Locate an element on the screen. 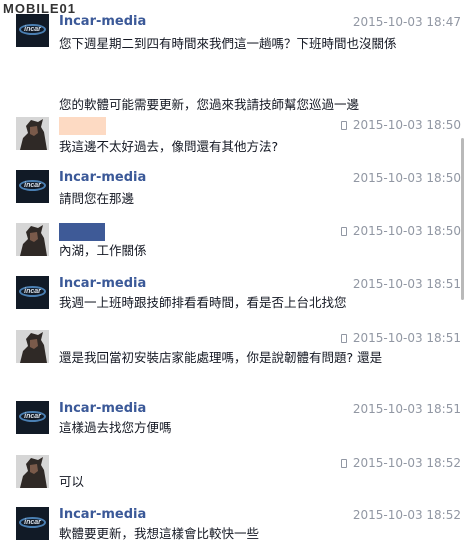 The image size is (465, 555). message-text: 請問您在那邊 is located at coordinates (97, 198).